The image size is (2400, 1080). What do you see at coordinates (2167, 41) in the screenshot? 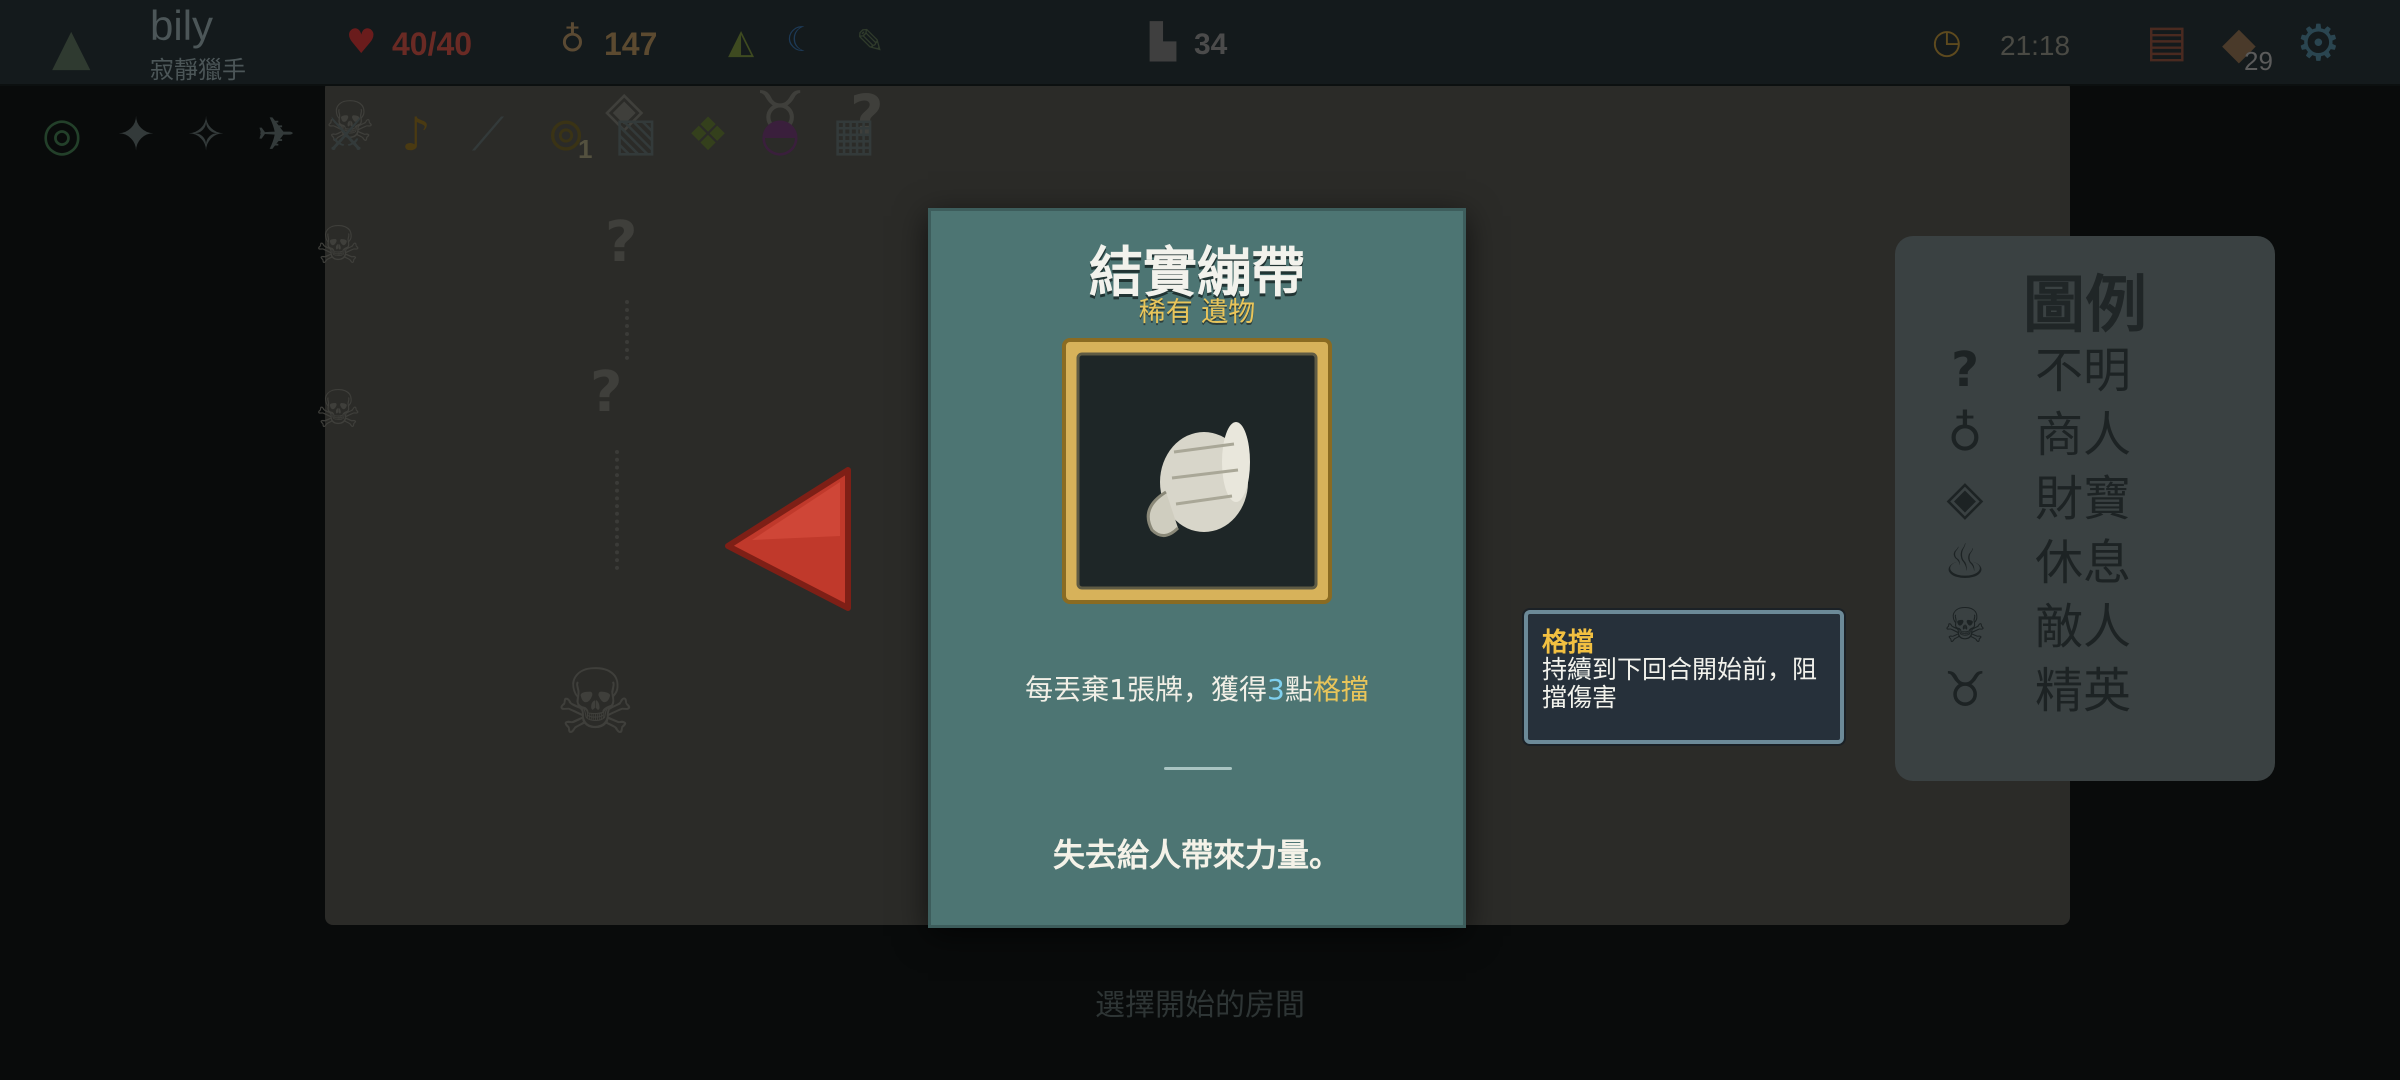
I see `map-icon: ▤` at bounding box center [2167, 41].